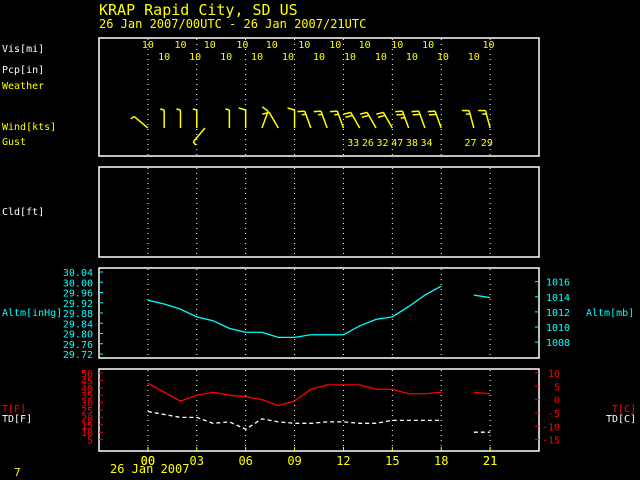 Image resolution: width=640 pixels, height=480 pixels. What do you see at coordinates (17, 419) in the screenshot?
I see `dewp-f-label: TD[F]` at bounding box center [17, 419].